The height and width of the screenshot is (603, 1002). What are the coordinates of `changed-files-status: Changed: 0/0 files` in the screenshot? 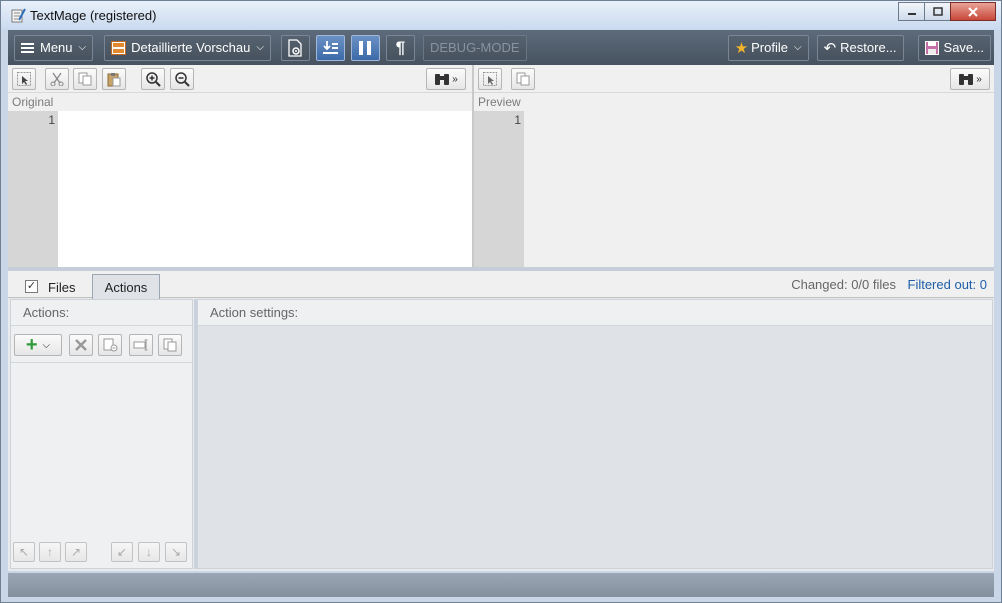 It's located at (843, 284).